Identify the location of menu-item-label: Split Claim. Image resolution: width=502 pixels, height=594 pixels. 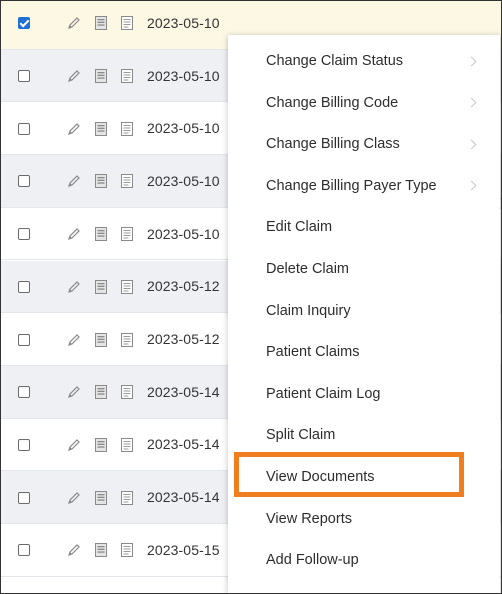
(301, 435).